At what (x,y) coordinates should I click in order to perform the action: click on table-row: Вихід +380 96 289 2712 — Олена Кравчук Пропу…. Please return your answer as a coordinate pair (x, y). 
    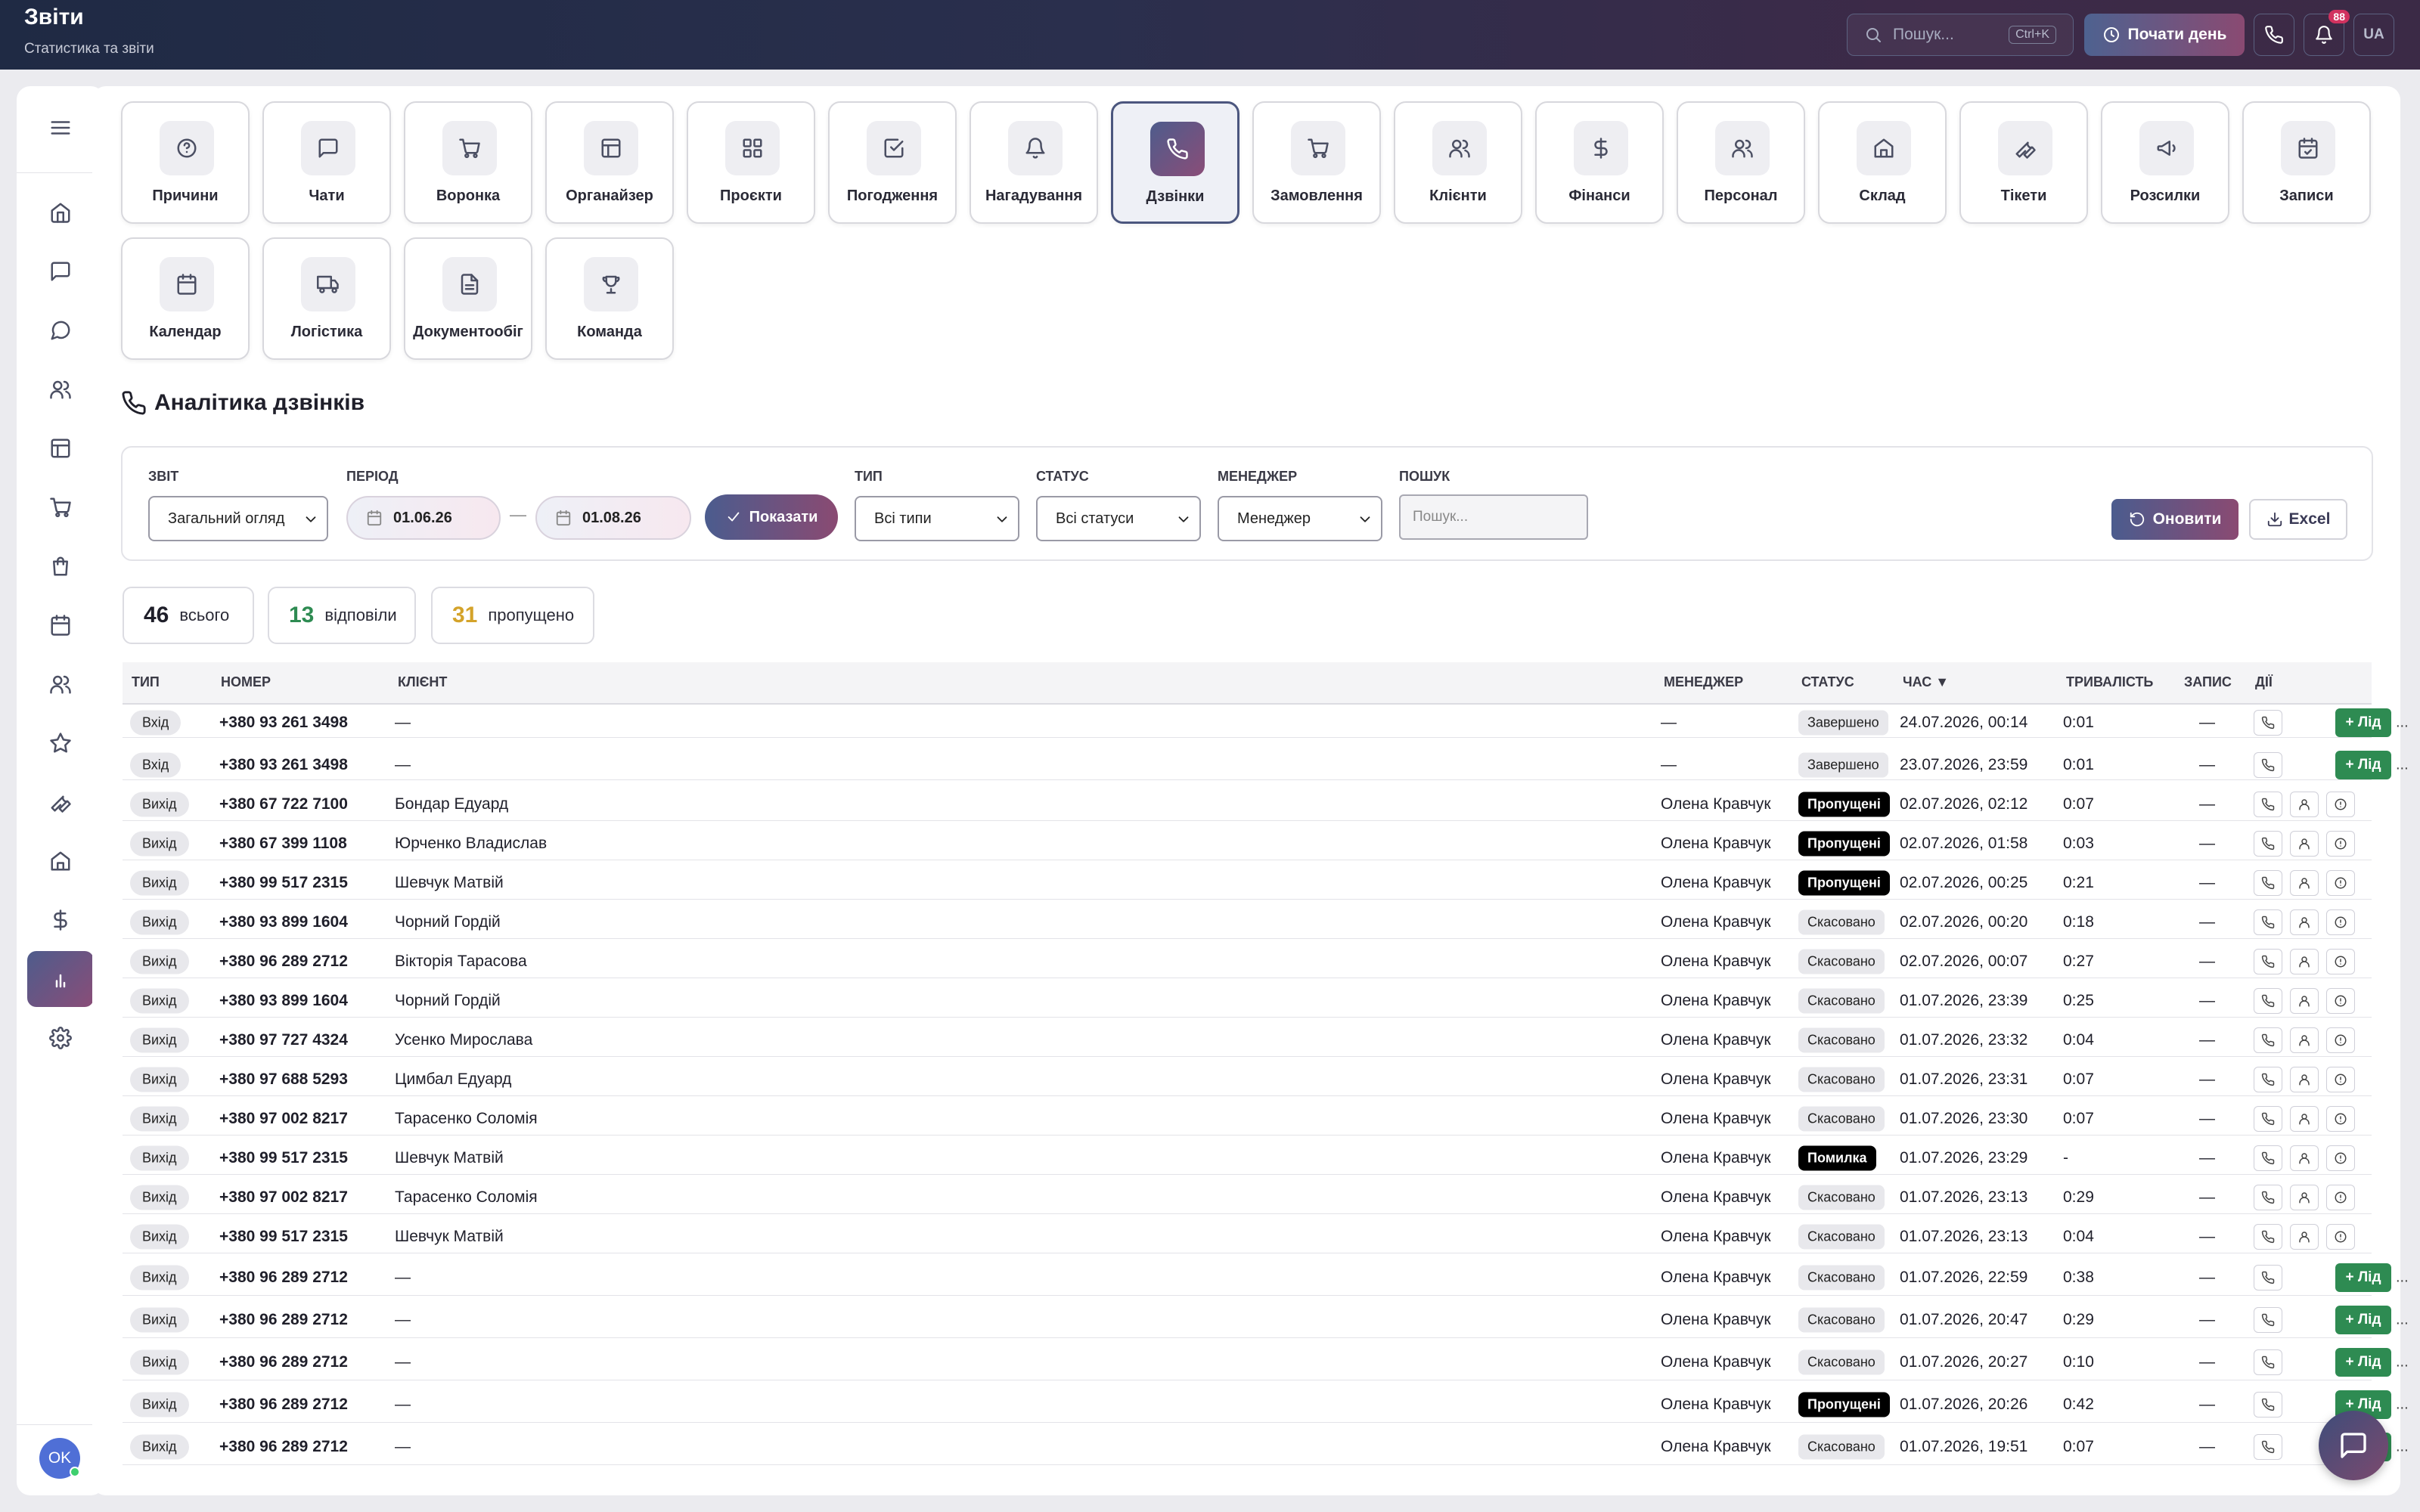
    Looking at the image, I should click on (1266, 1405).